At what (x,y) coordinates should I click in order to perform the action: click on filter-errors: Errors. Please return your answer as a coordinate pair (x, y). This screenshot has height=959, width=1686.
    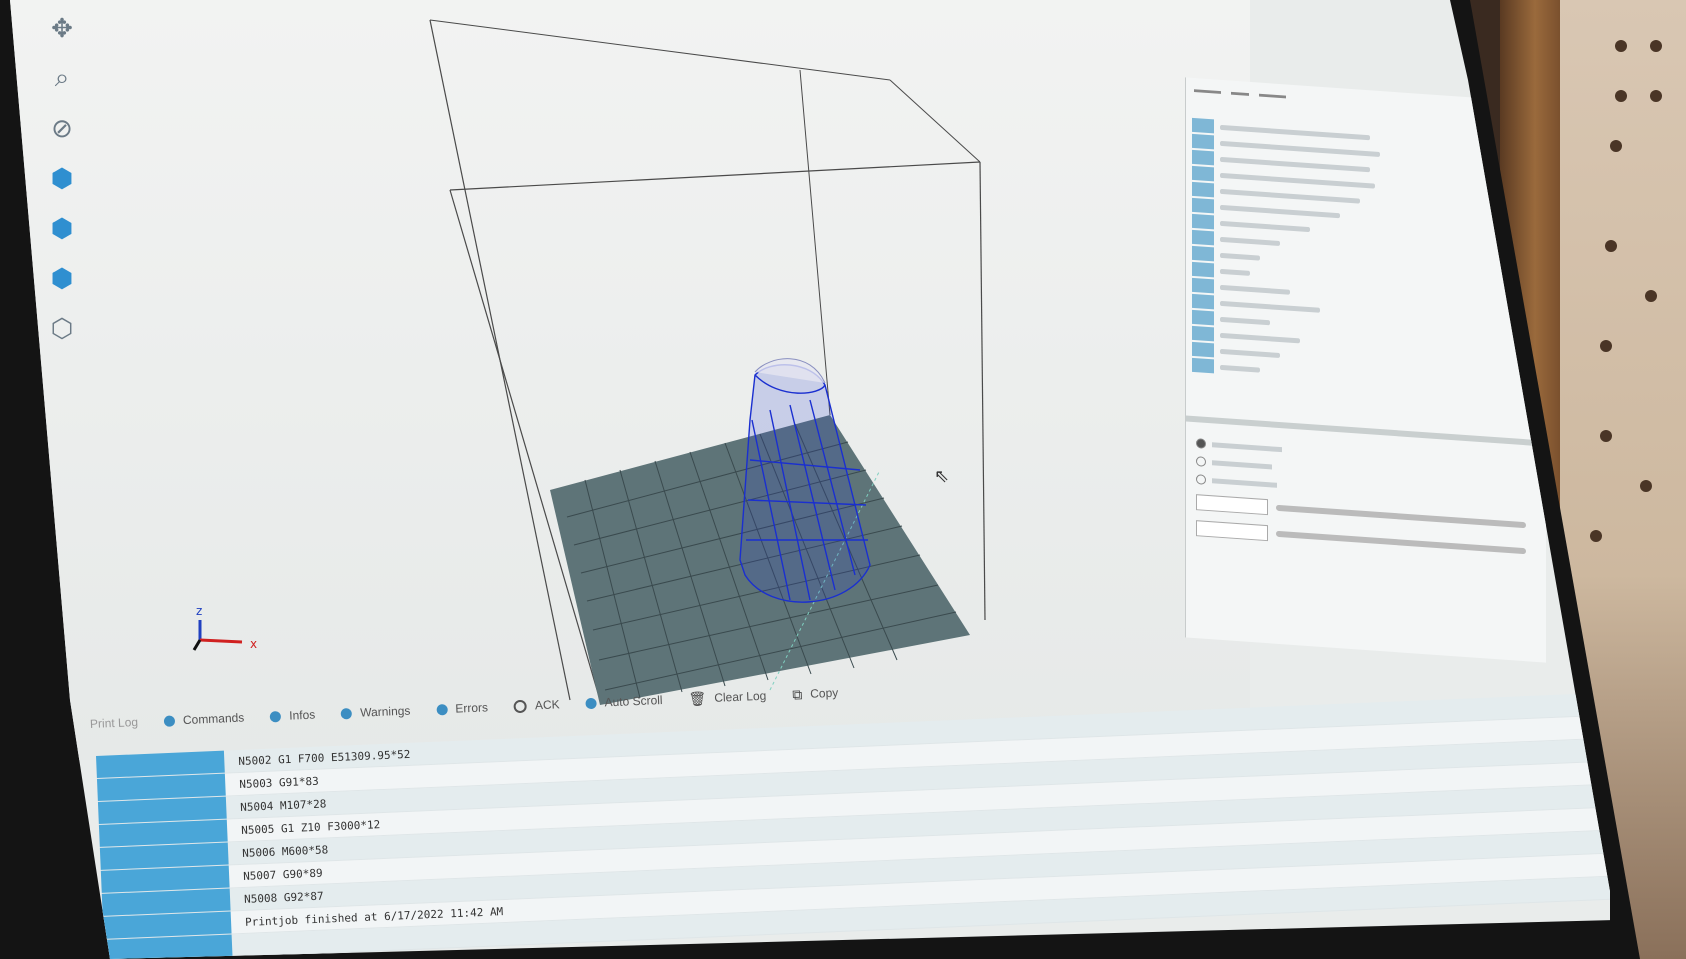
    Looking at the image, I should click on (462, 708).